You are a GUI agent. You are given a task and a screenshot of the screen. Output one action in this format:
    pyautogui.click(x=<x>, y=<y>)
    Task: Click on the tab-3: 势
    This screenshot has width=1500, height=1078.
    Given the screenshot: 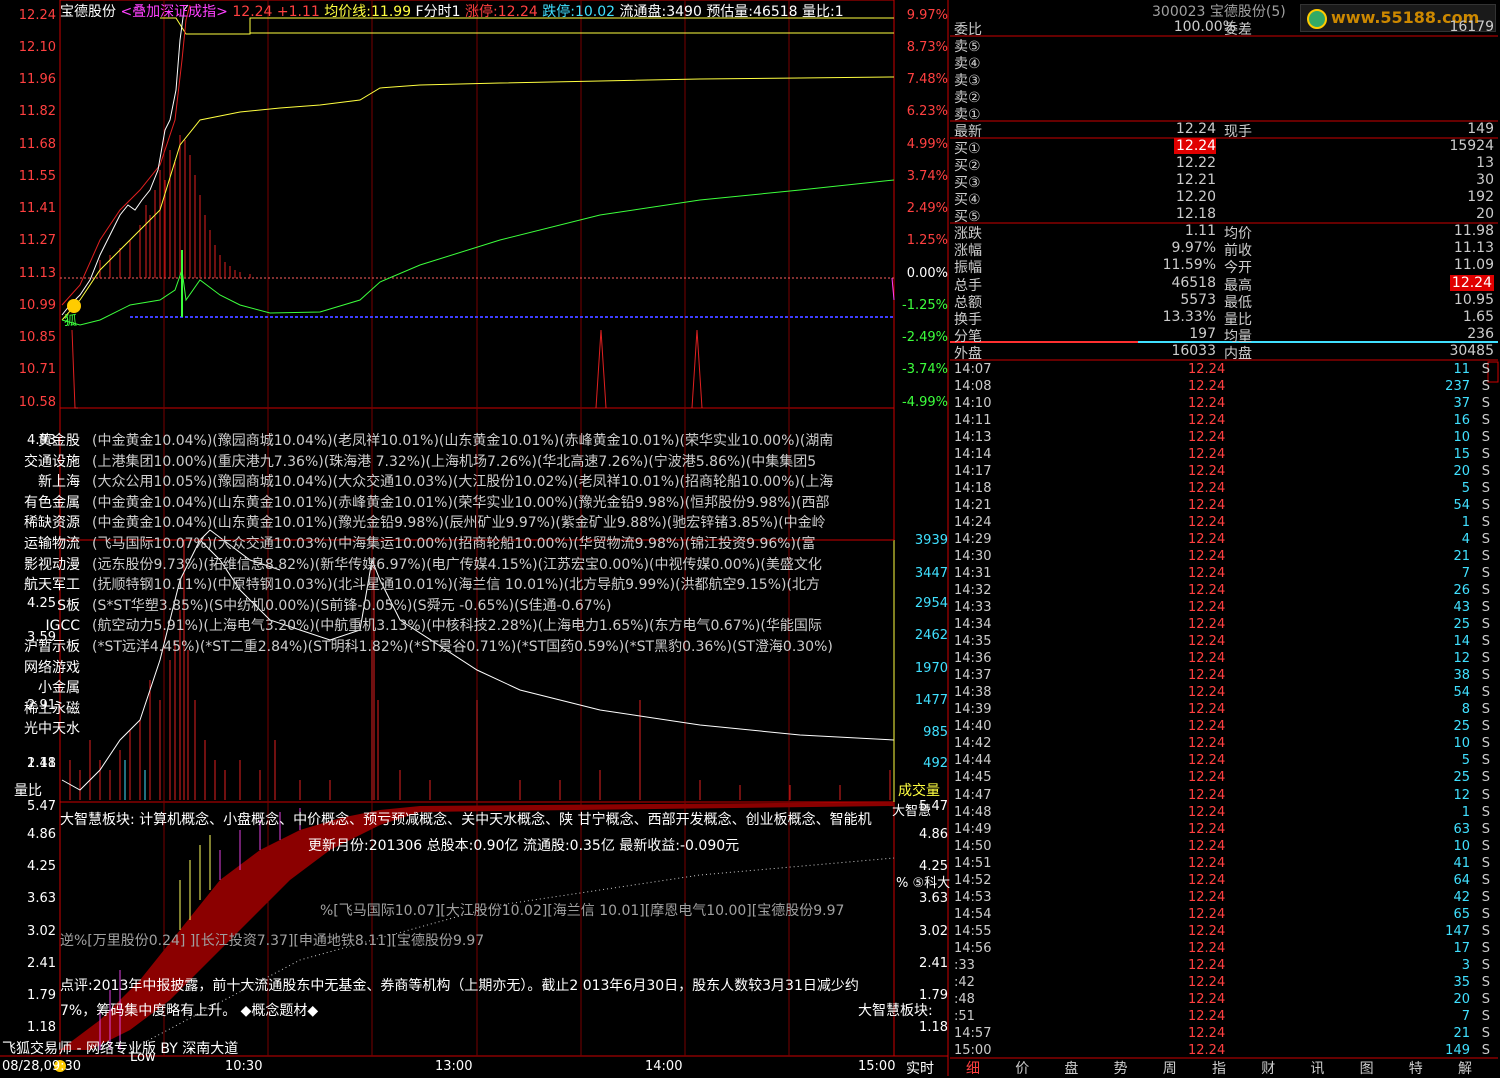 What is the action you would take?
    pyautogui.click(x=1121, y=1068)
    